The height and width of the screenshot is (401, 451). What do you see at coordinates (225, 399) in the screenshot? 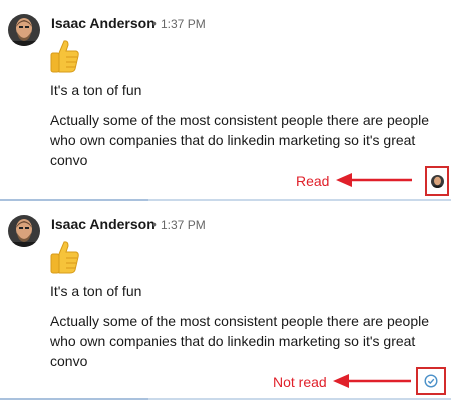
I see `message-divider` at bounding box center [225, 399].